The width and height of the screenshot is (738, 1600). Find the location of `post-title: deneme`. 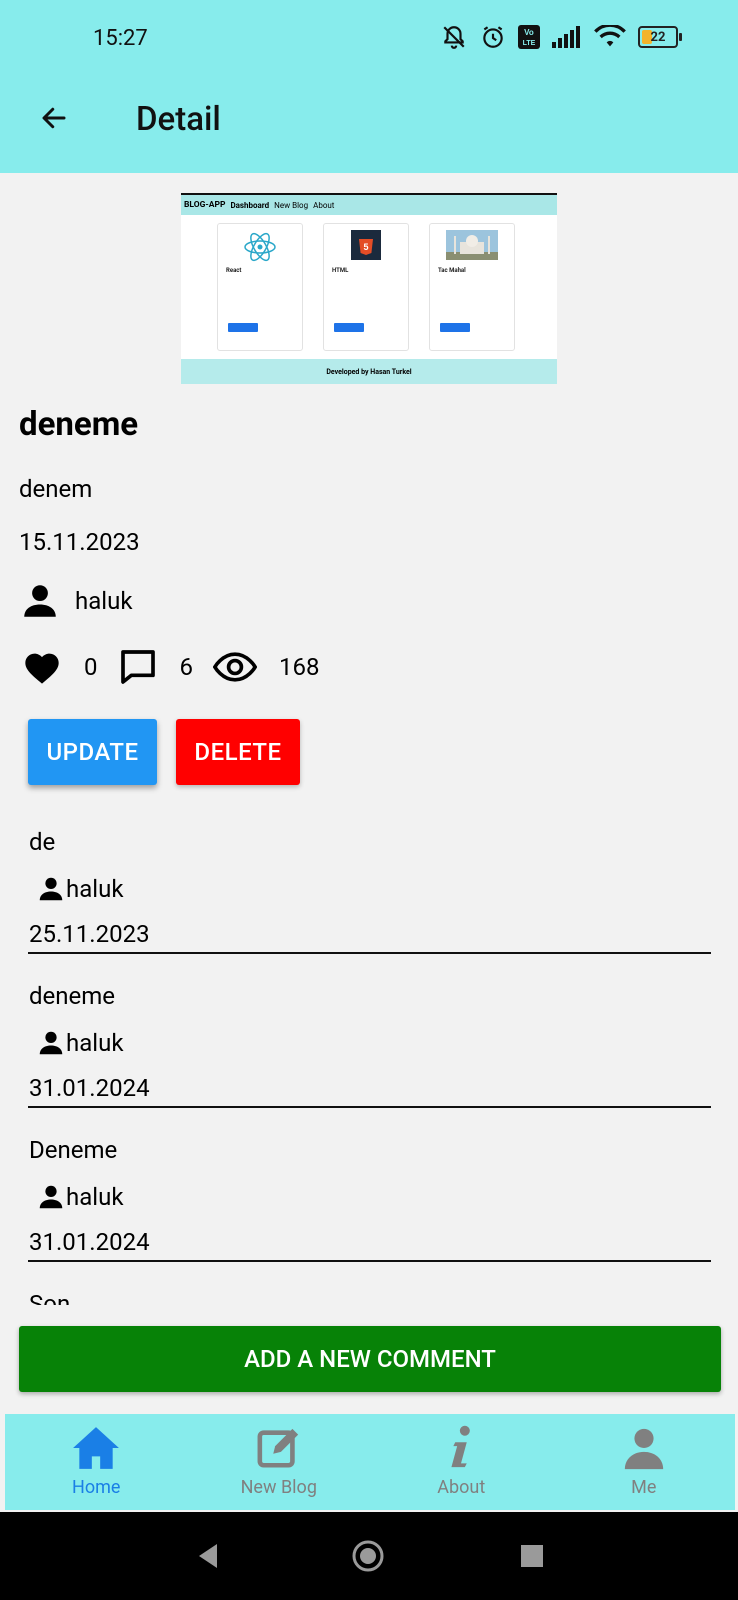

post-title: deneme is located at coordinates (79, 424).